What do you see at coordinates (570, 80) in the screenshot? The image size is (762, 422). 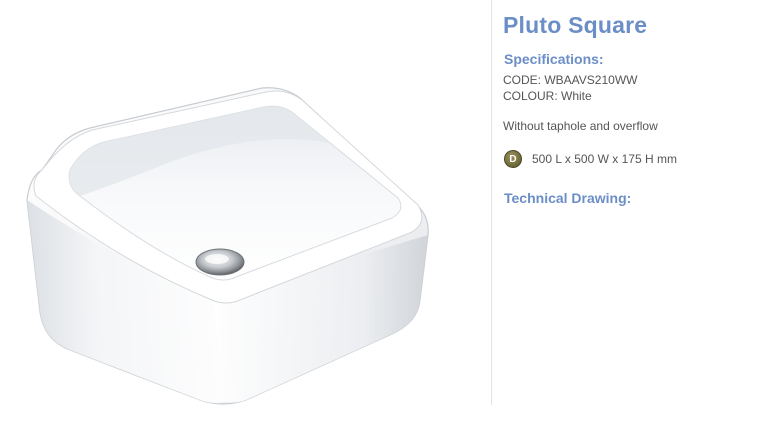 I see `product-code: CODE: WBAAVS210WW` at bounding box center [570, 80].